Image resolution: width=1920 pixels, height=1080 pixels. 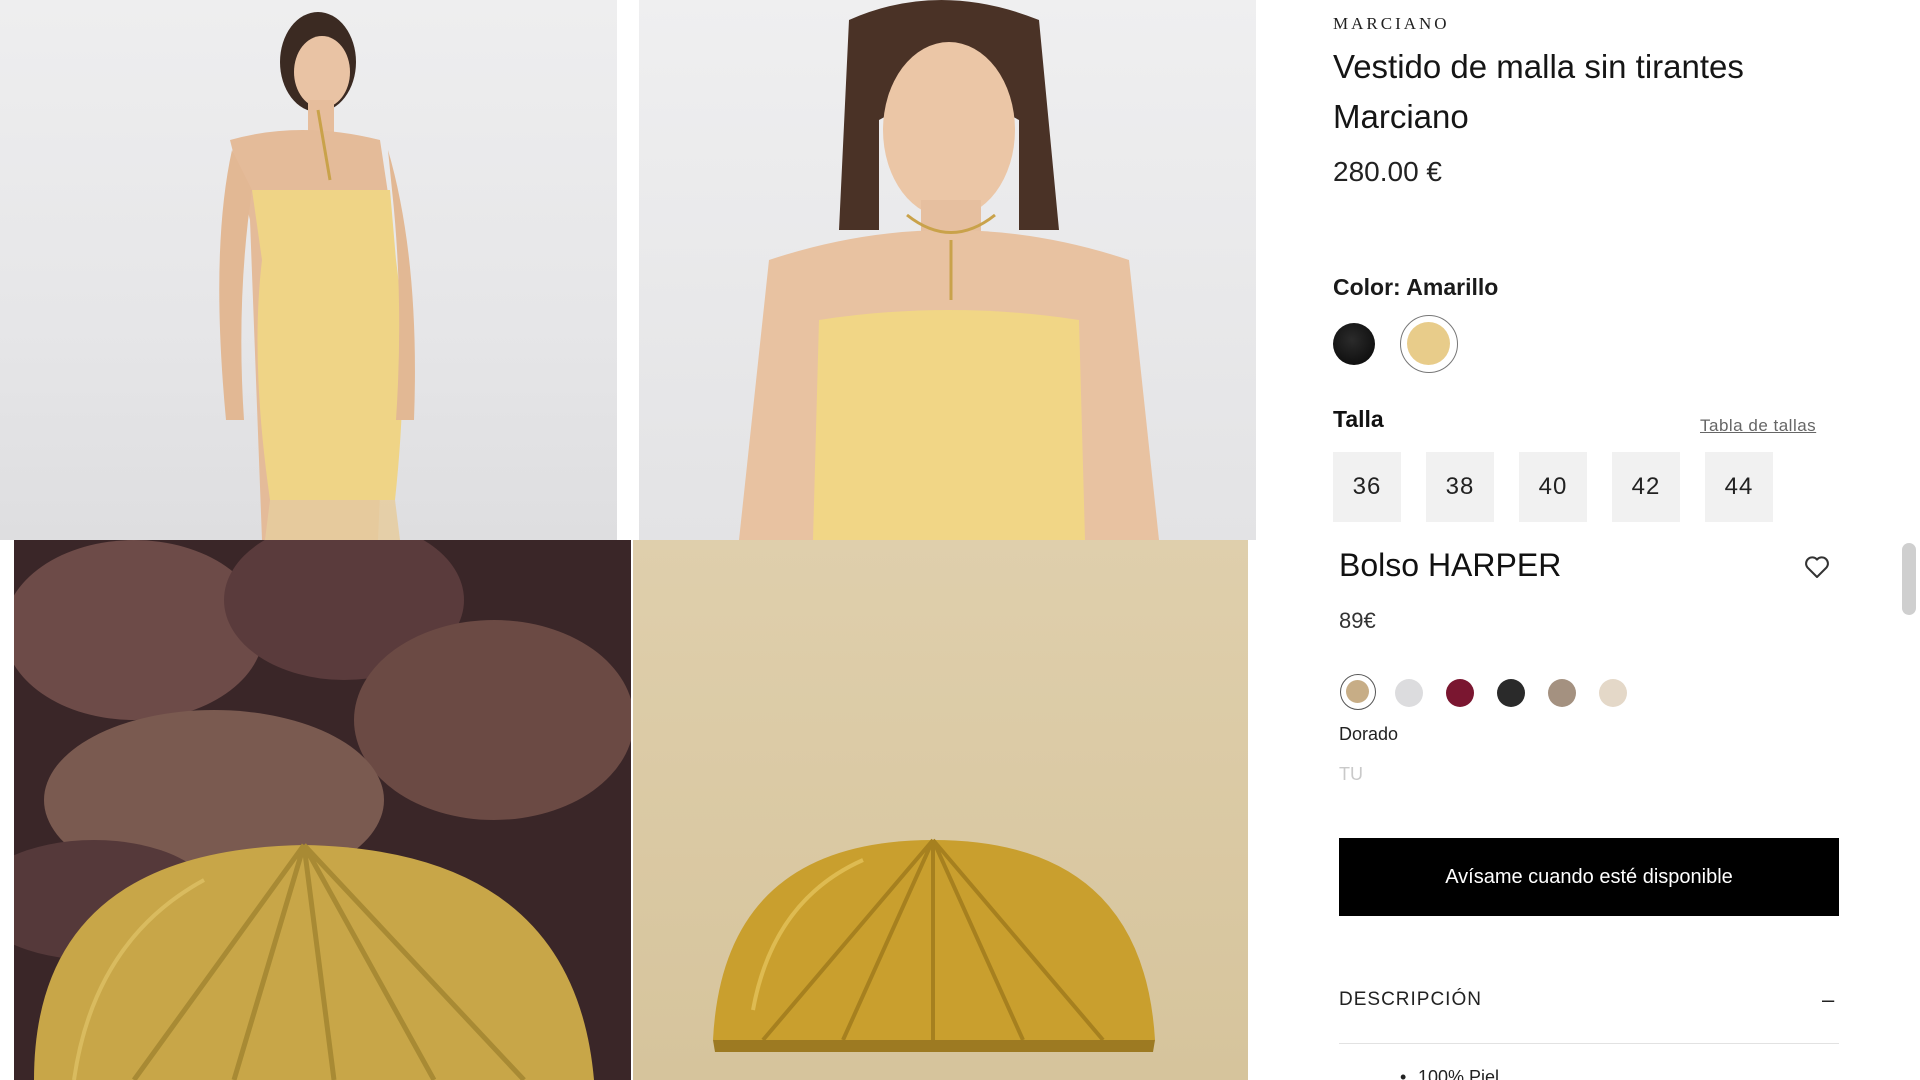 What do you see at coordinates (1449, 1073) in the screenshot?
I see `description-item: 100% Piel` at bounding box center [1449, 1073].